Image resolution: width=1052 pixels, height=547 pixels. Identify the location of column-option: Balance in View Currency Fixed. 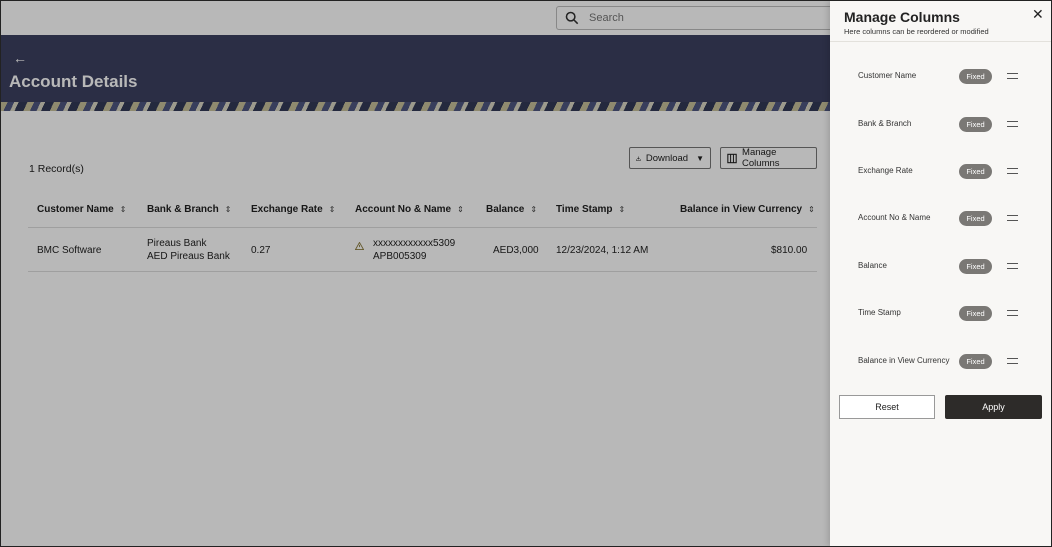
(948, 362).